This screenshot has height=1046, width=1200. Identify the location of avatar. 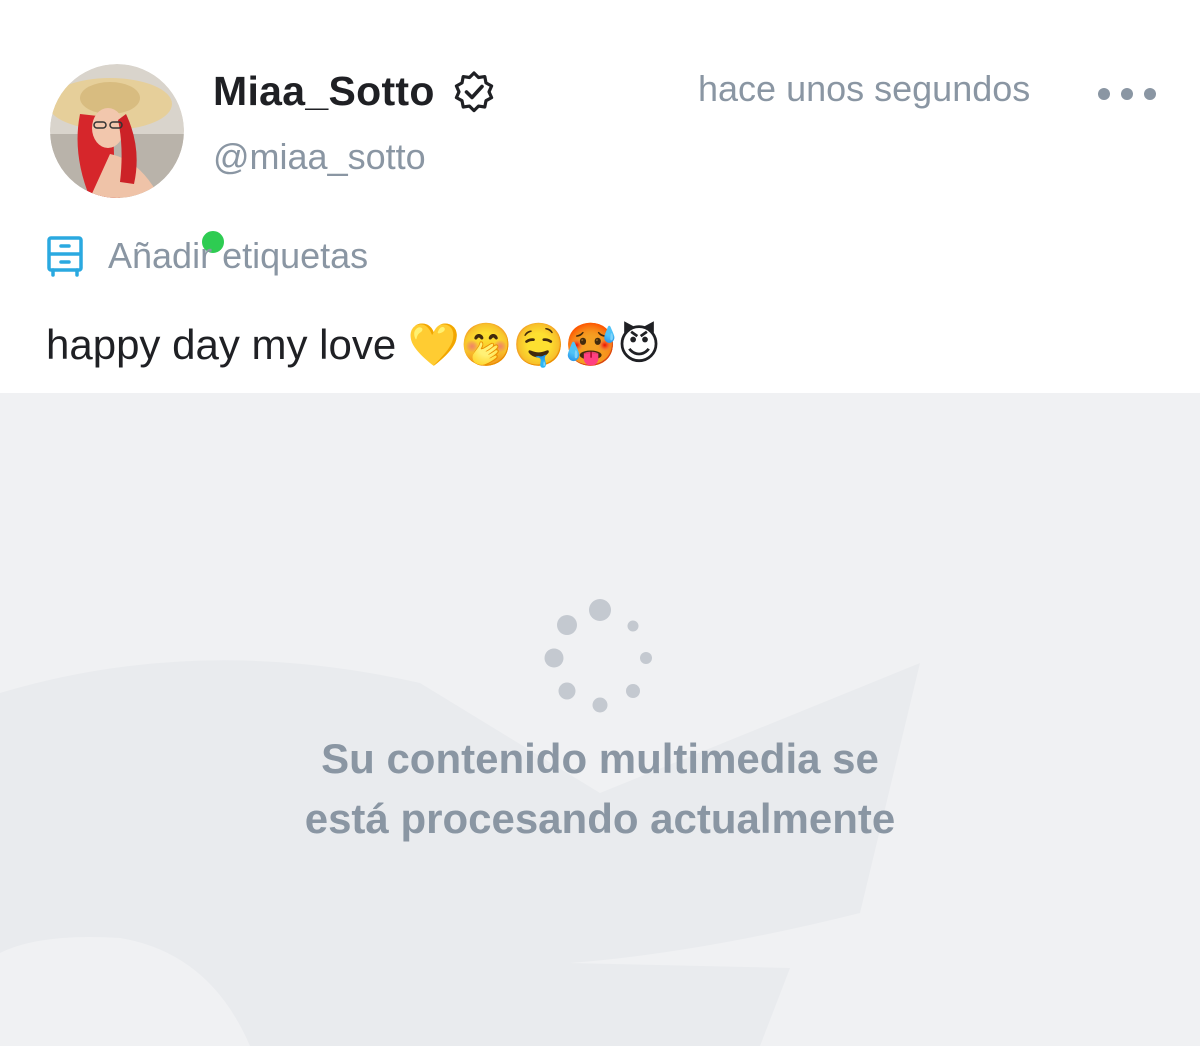
(139, 160).